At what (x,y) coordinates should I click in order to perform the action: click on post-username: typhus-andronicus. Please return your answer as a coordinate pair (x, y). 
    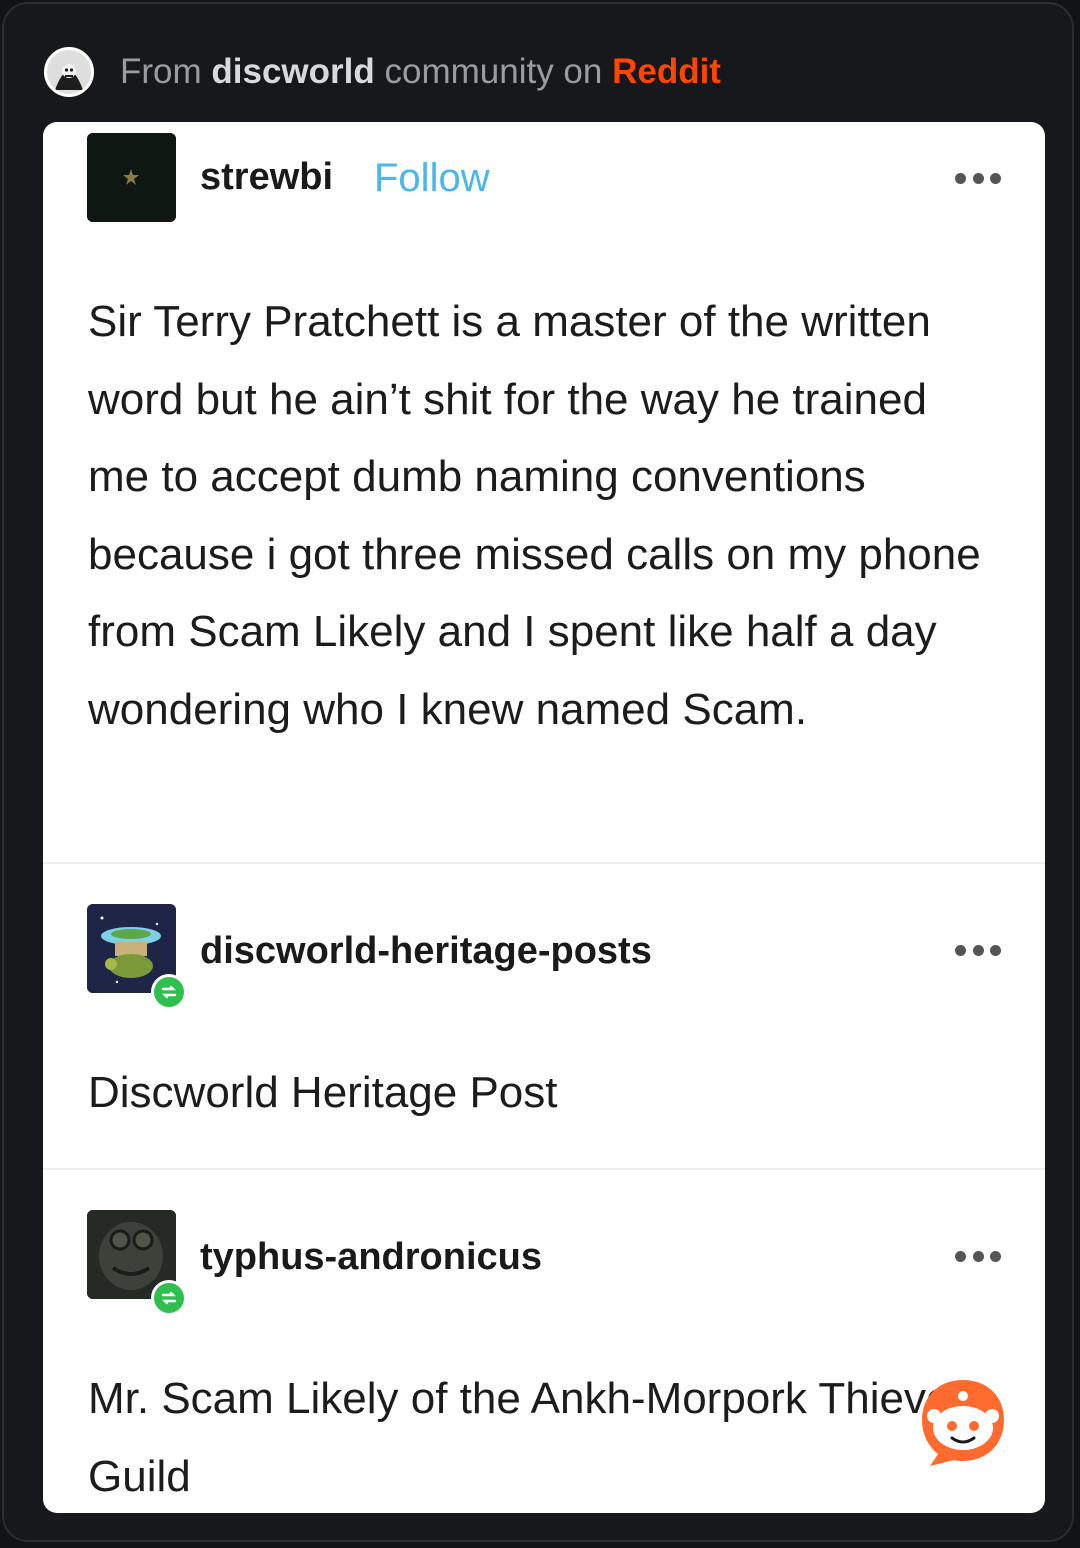
    Looking at the image, I should click on (371, 1257).